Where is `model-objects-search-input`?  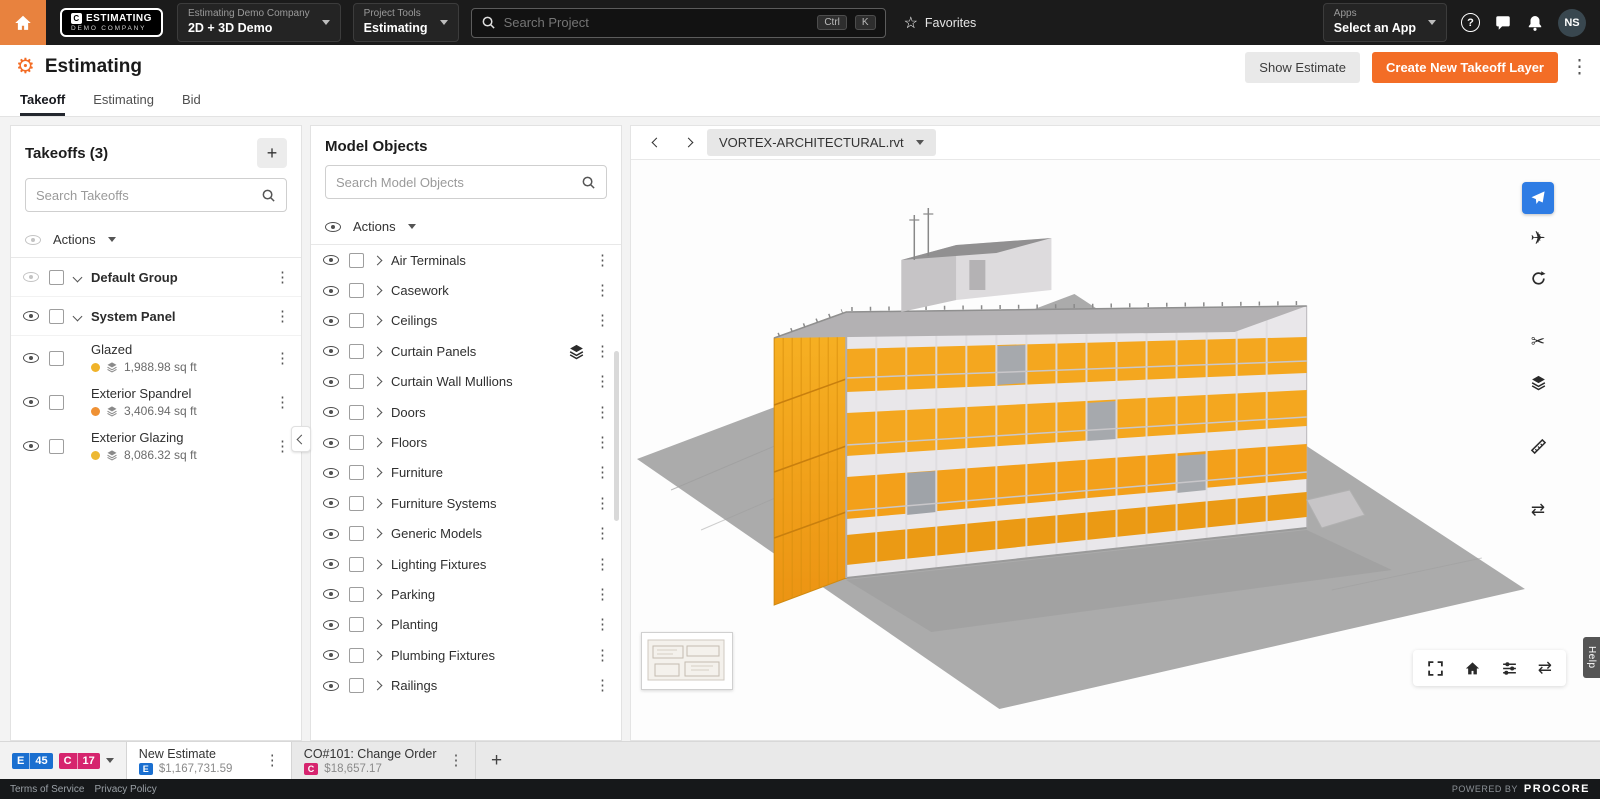
model-objects-search-input is located at coordinates (455, 182).